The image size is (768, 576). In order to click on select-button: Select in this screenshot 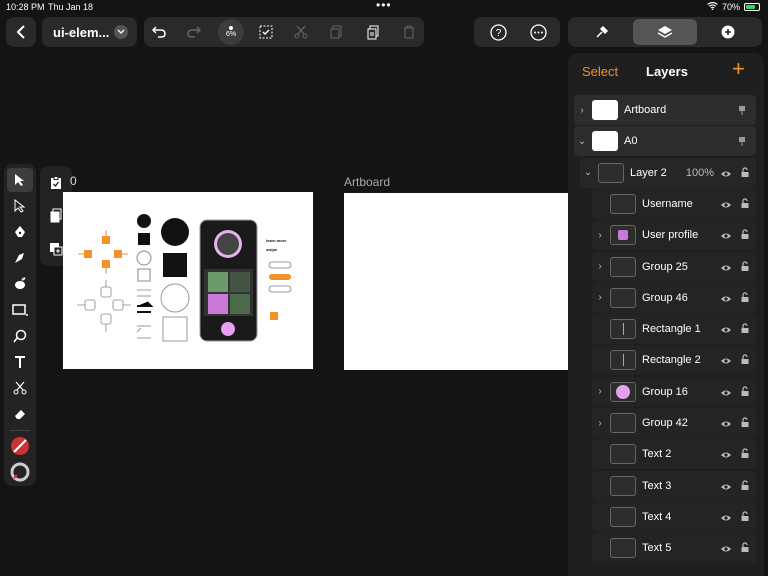, I will do `click(600, 71)`.